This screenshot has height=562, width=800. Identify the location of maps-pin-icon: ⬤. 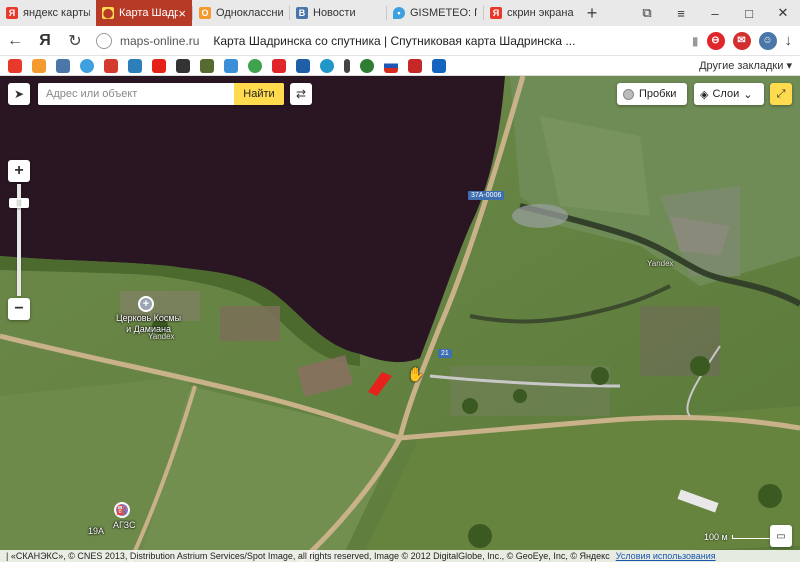
(108, 13).